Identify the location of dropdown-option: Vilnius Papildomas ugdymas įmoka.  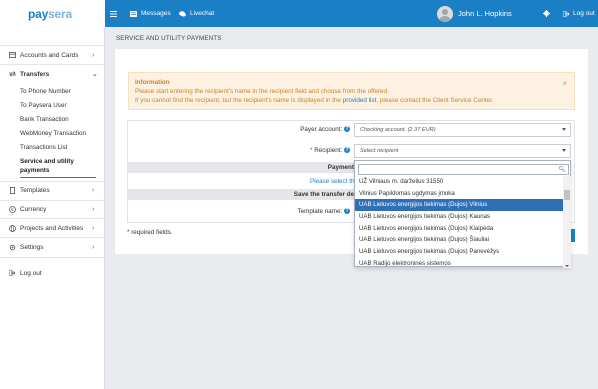
(459, 194).